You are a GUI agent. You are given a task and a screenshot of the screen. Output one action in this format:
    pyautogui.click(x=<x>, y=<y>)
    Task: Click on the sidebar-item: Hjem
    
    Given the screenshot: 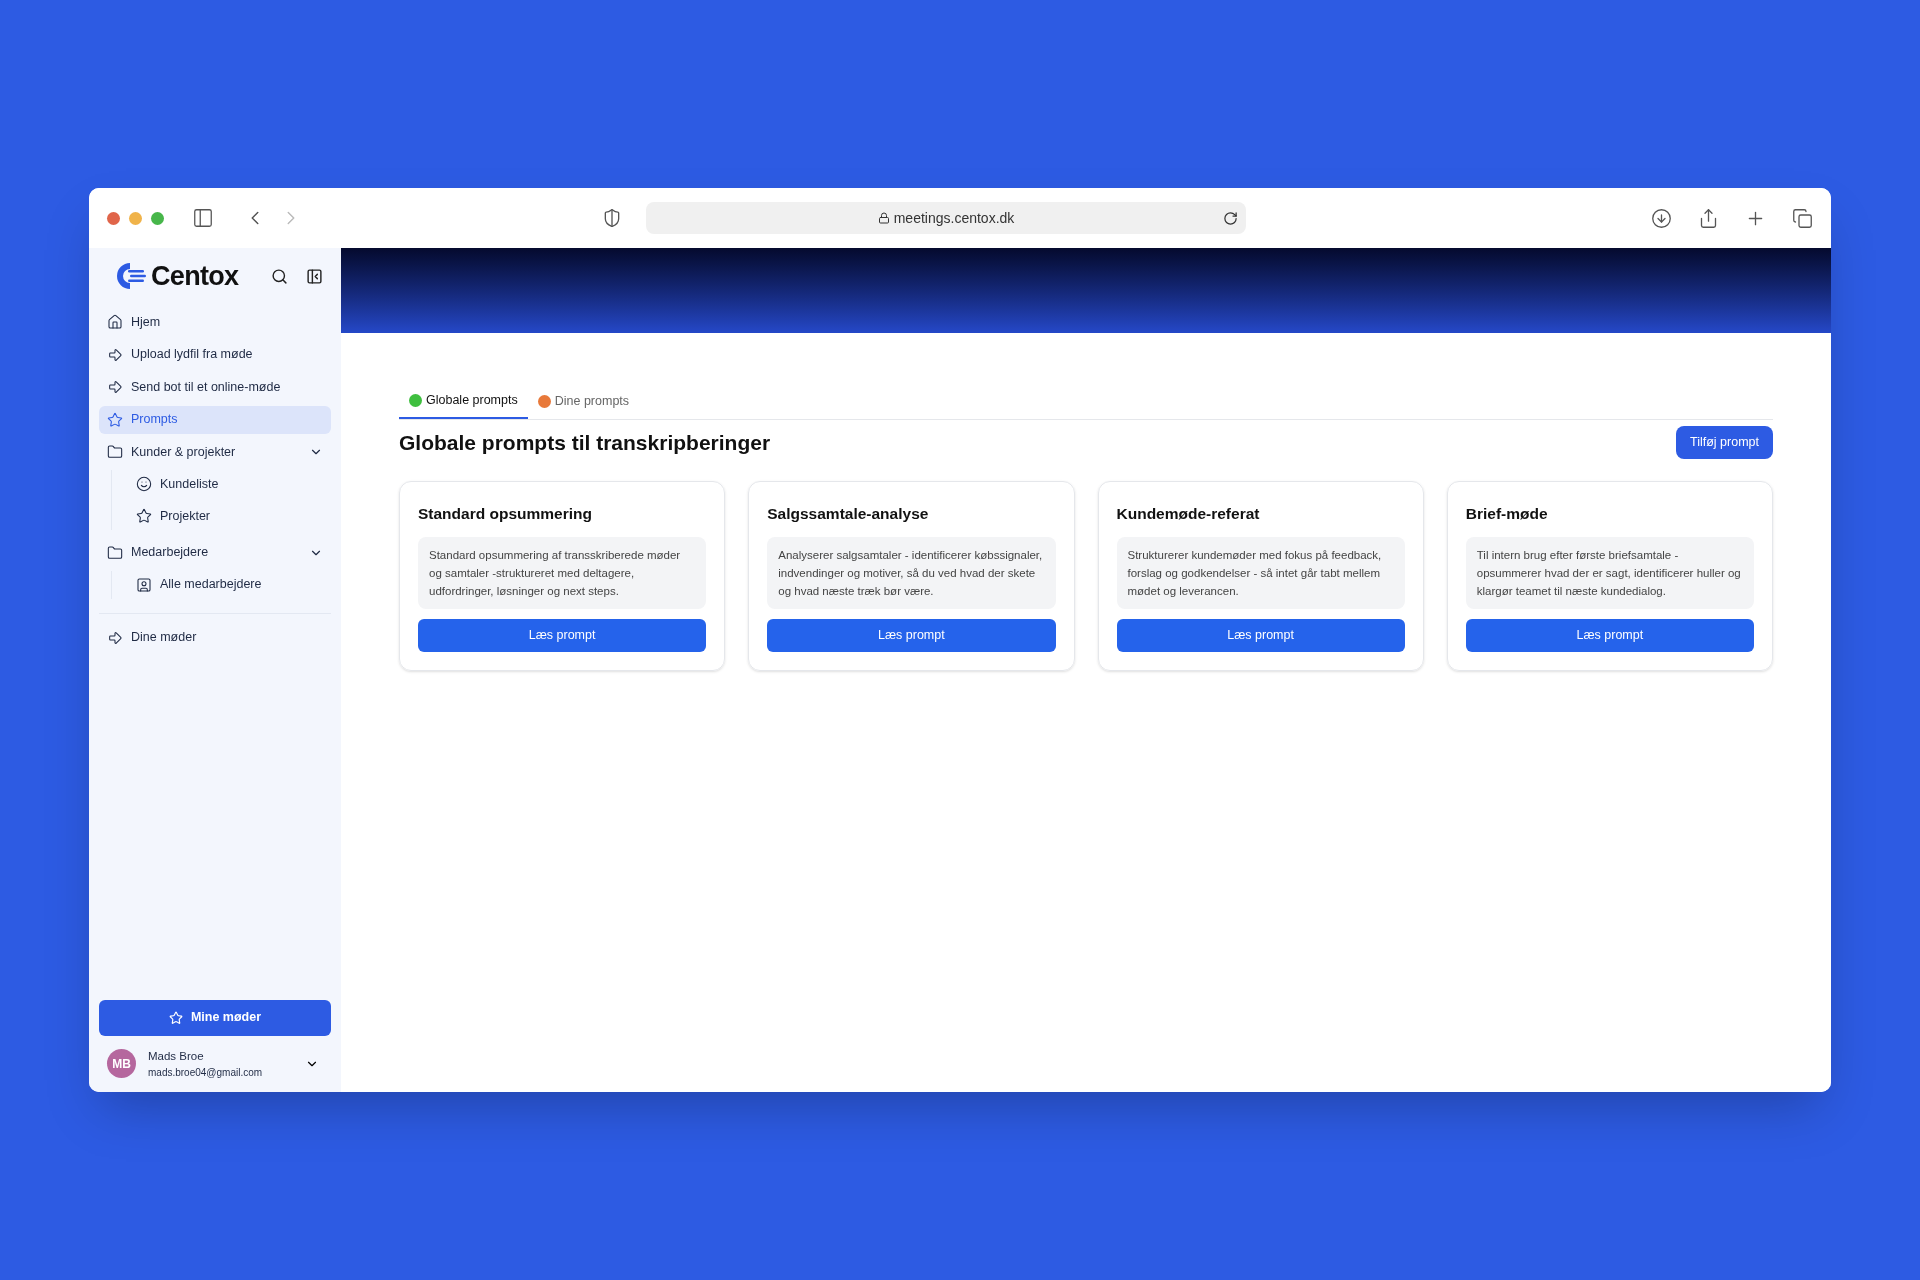 What is the action you would take?
    pyautogui.click(x=215, y=322)
    